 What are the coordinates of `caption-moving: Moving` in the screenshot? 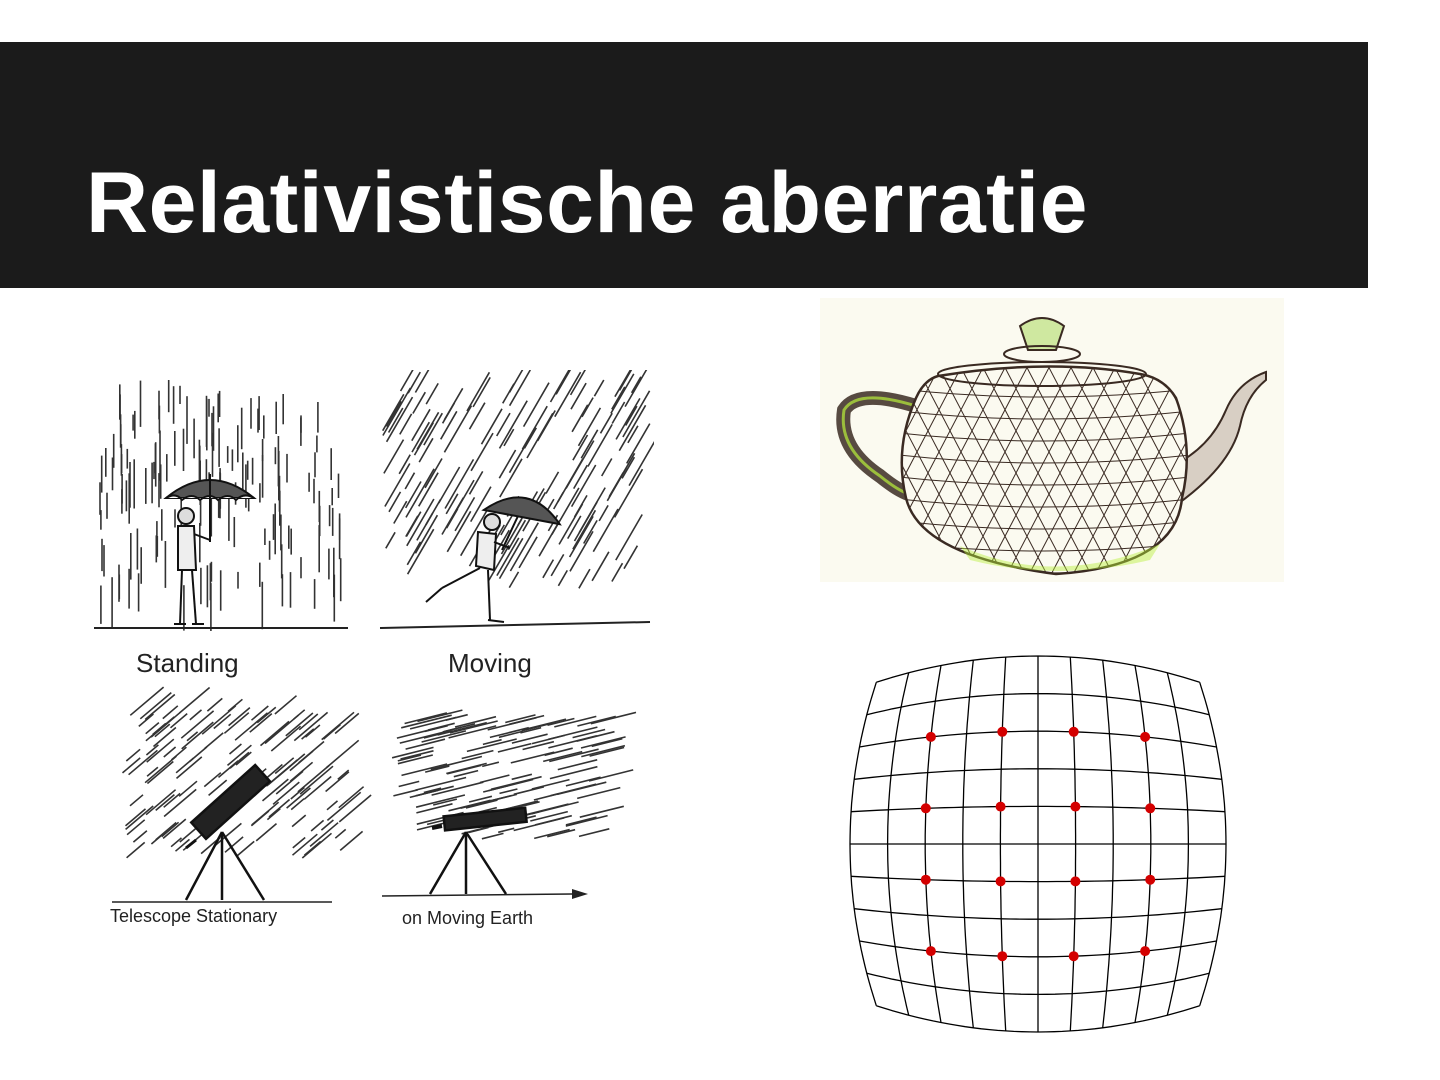 It's located at (490, 663).